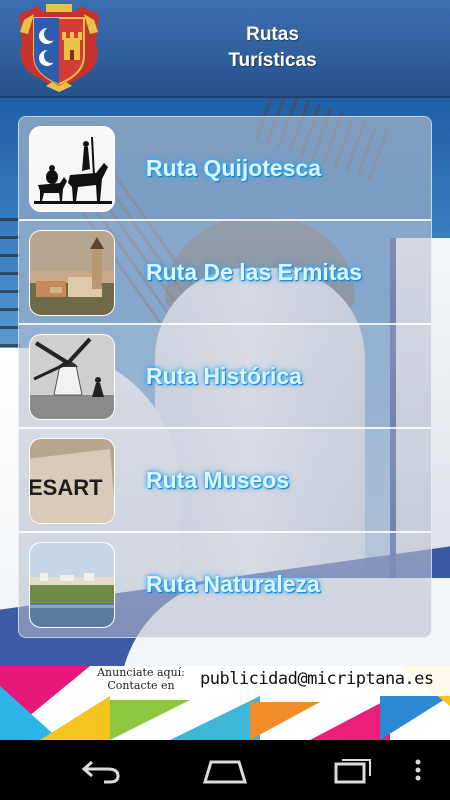  Describe the element at coordinates (254, 272) in the screenshot. I see `route-label: Ruta De las Ermitas` at that location.